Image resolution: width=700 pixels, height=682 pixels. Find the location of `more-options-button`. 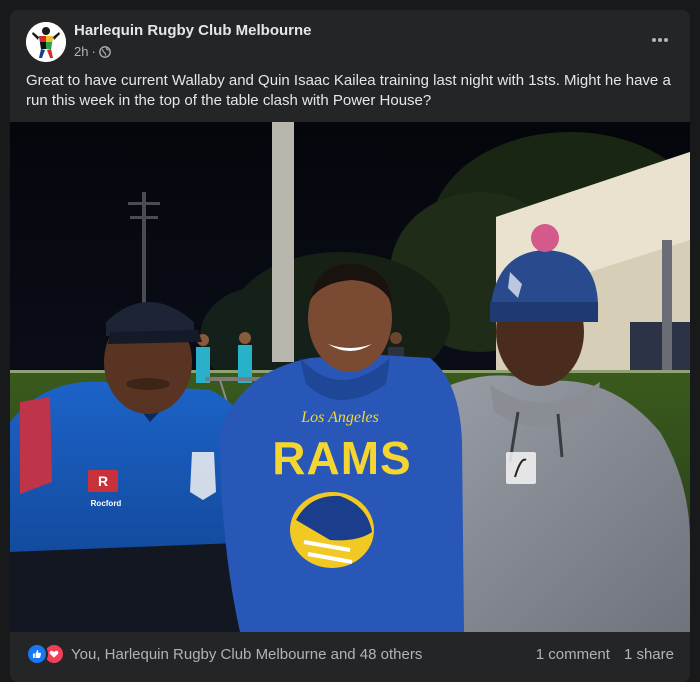

more-options-button is located at coordinates (660, 40).